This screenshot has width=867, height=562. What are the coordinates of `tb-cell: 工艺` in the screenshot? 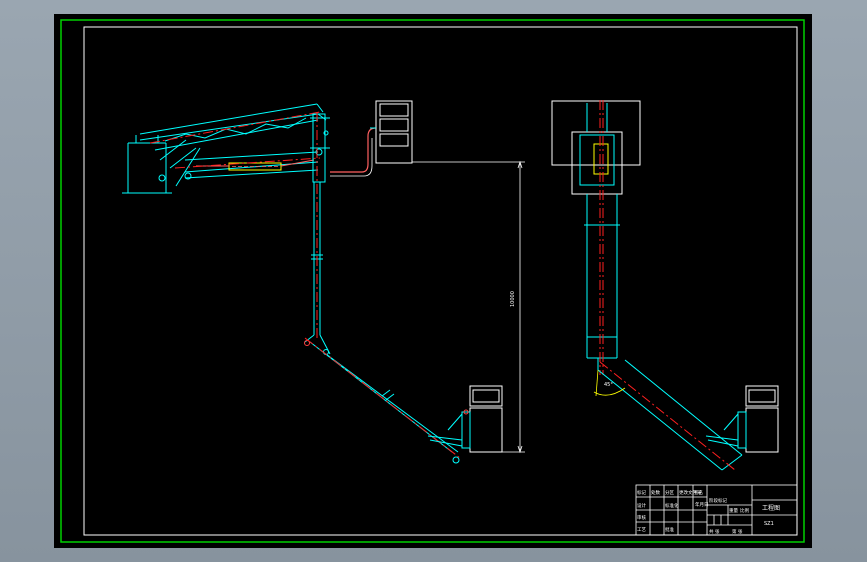 It's located at (641, 530).